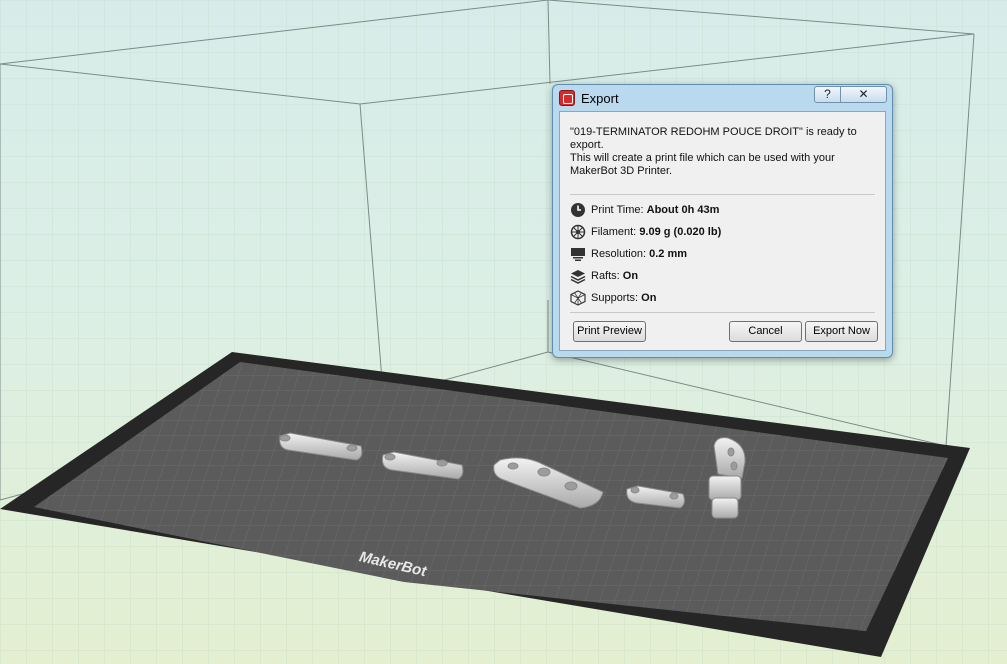 The height and width of the screenshot is (664, 1007). What do you see at coordinates (578, 277) in the screenshot?
I see `rafts-icon` at bounding box center [578, 277].